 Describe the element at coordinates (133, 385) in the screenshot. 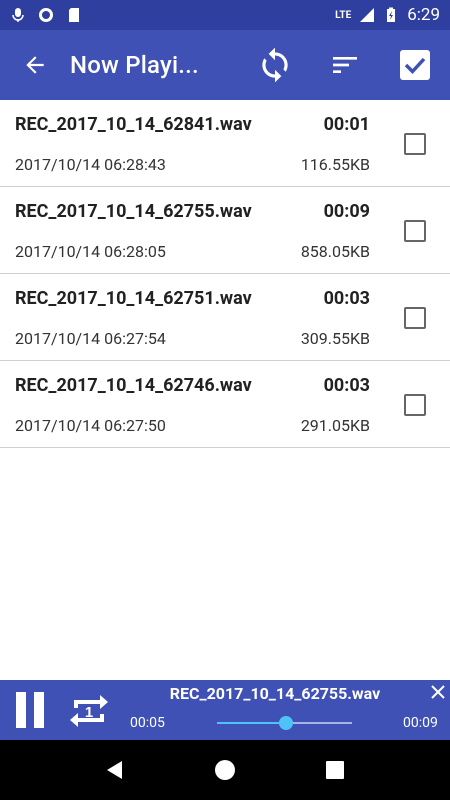

I see `recording-name: REC_2017_10_14_62746.wav` at that location.